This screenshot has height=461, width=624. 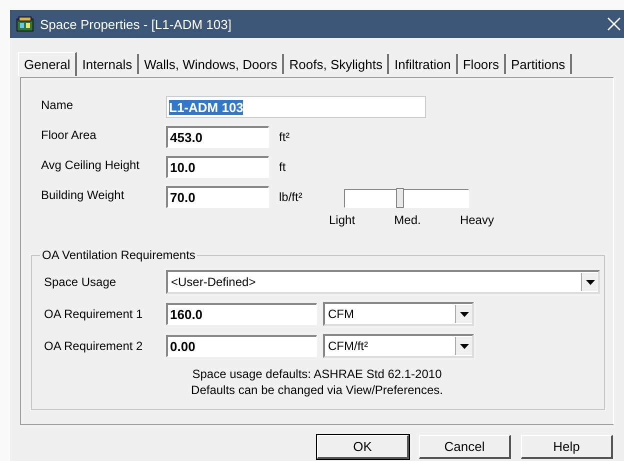 I want to click on tab: Roofs, Skylights, so click(x=337, y=64).